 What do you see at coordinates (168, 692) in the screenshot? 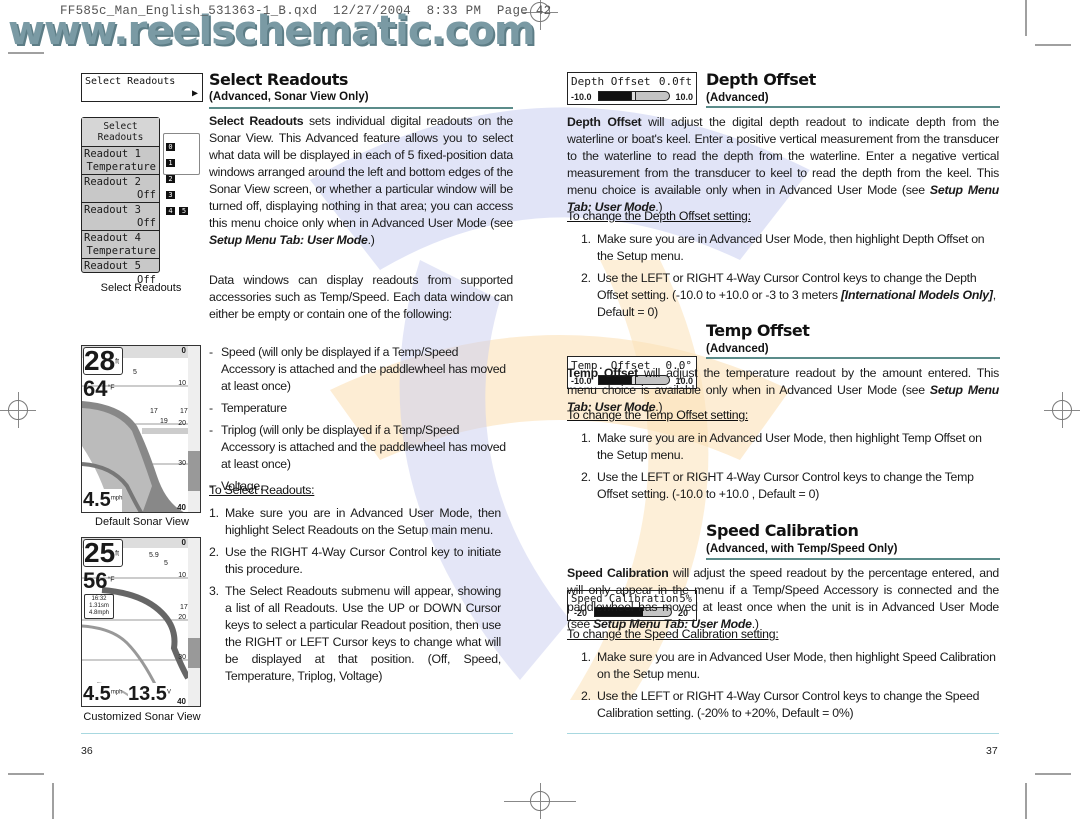
I see `voltage-unit: V` at bounding box center [168, 692].